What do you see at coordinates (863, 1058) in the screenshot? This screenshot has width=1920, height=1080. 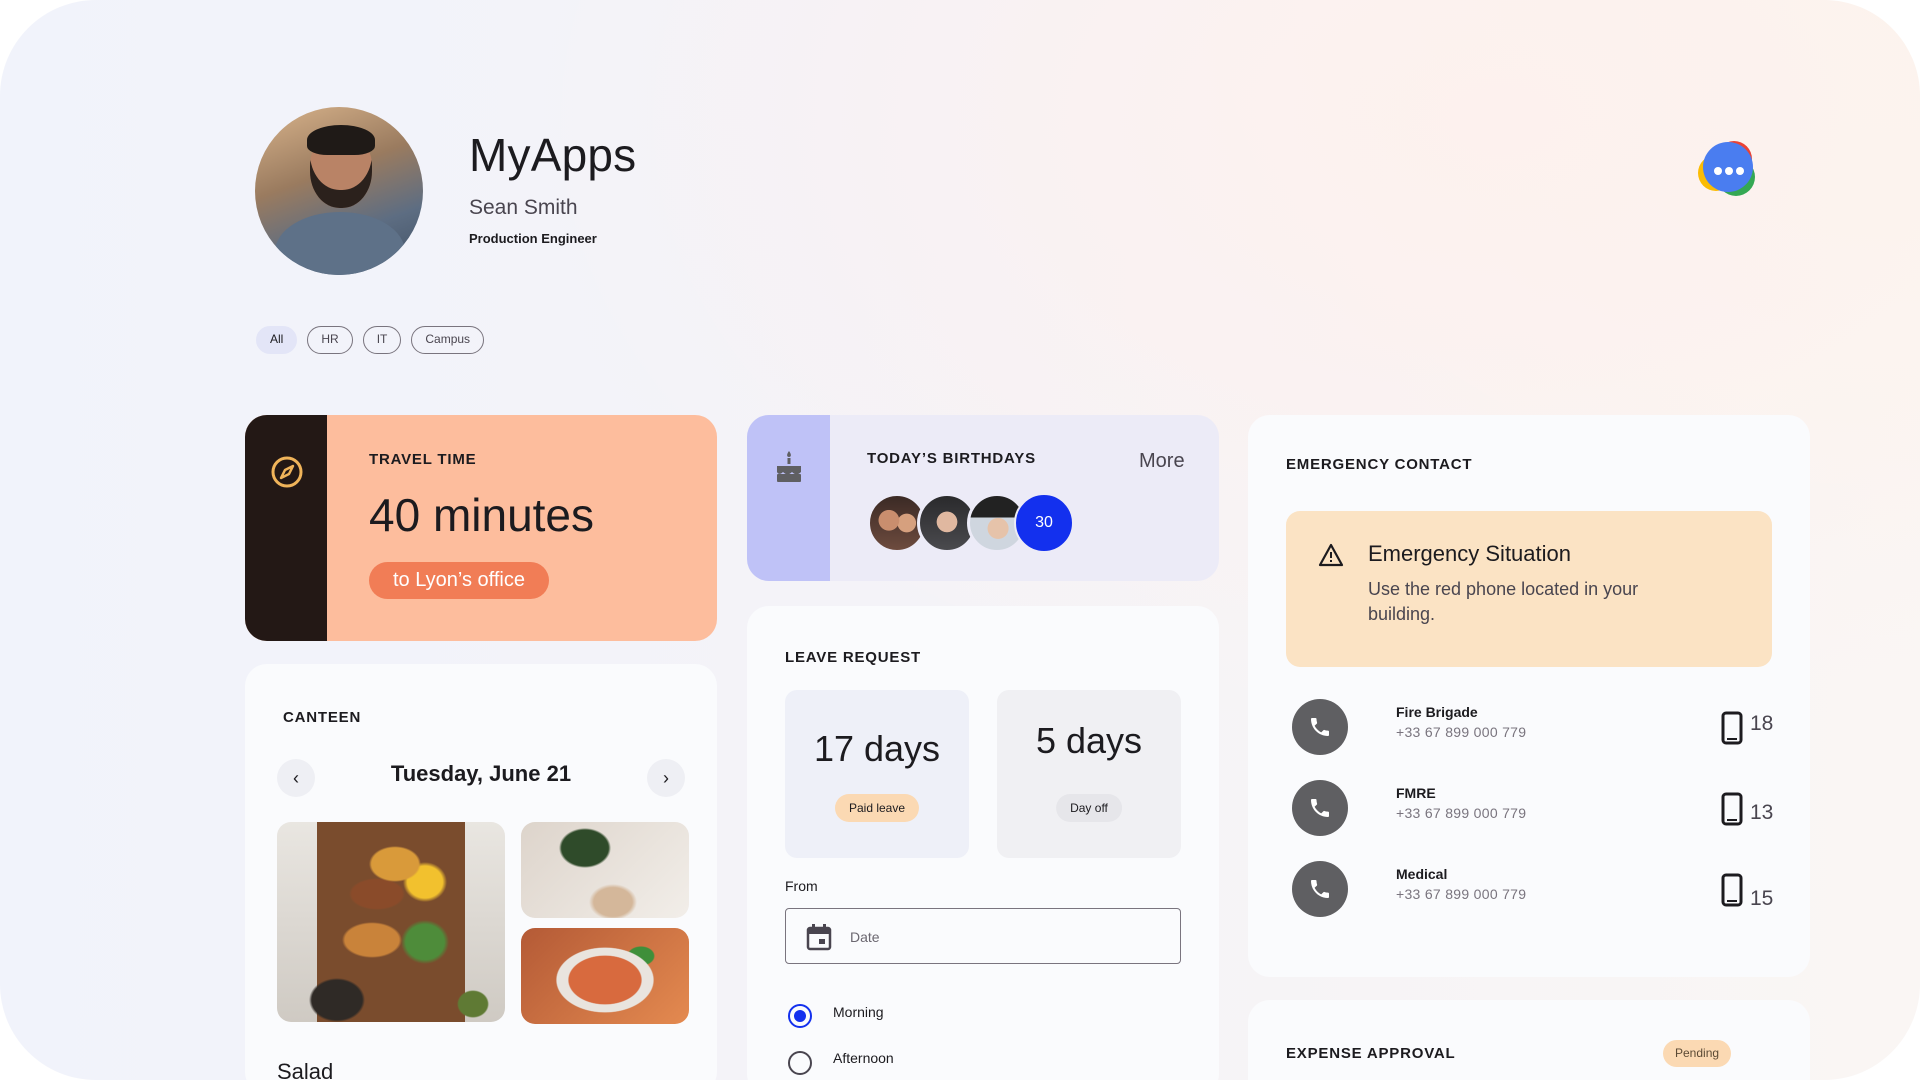 I see `radio-label: Afternoon` at bounding box center [863, 1058].